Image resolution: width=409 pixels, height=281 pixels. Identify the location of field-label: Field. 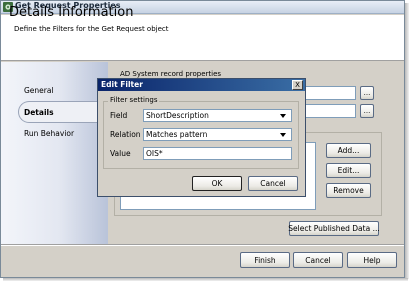
(119, 115).